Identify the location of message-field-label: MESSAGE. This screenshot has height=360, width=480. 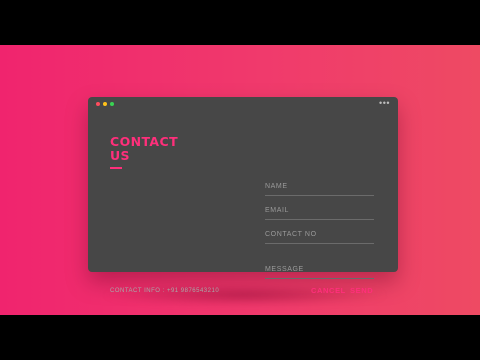
(284, 269).